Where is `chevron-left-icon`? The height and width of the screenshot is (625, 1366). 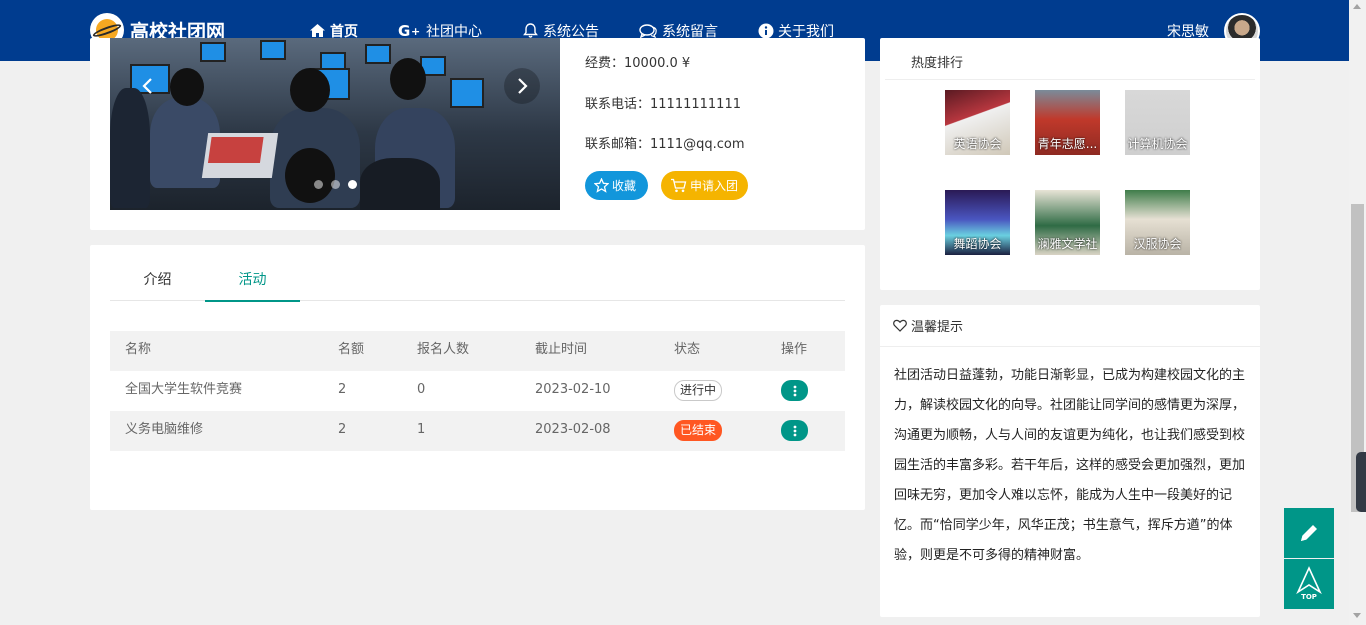
chevron-left-icon is located at coordinates (147, 86).